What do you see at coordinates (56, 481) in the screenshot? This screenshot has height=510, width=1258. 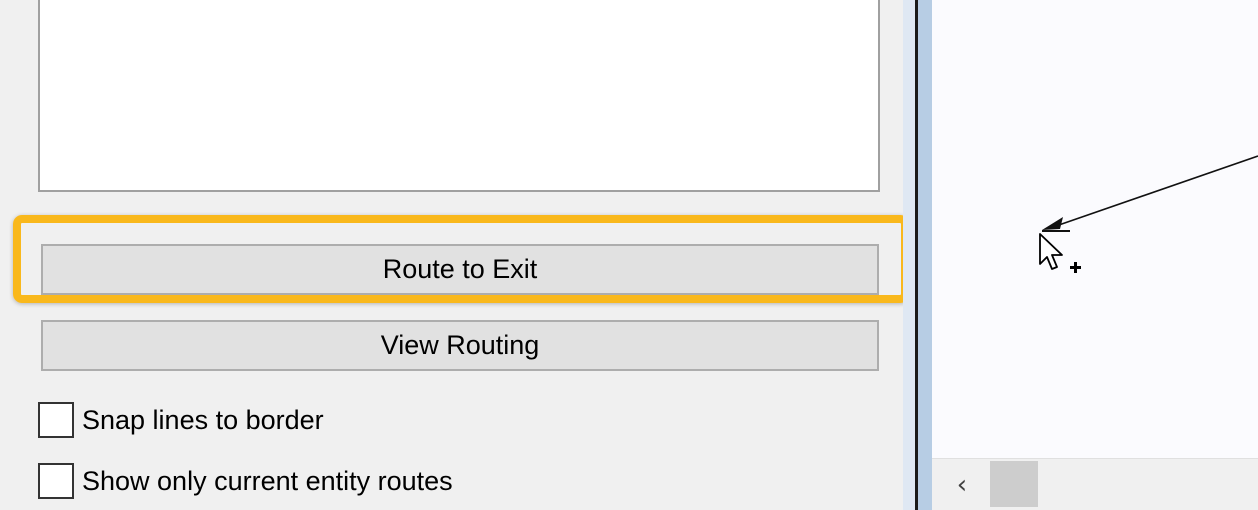 I see `show-current-routes-checkbox` at bounding box center [56, 481].